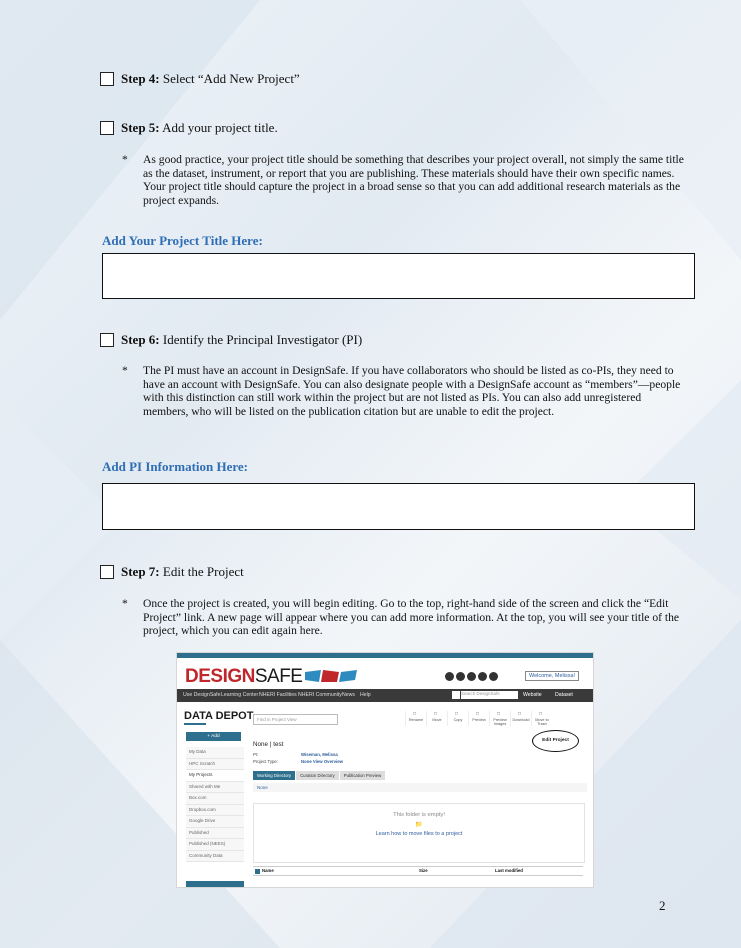 The height and width of the screenshot is (948, 741). I want to click on pi-input-box, so click(398, 506).